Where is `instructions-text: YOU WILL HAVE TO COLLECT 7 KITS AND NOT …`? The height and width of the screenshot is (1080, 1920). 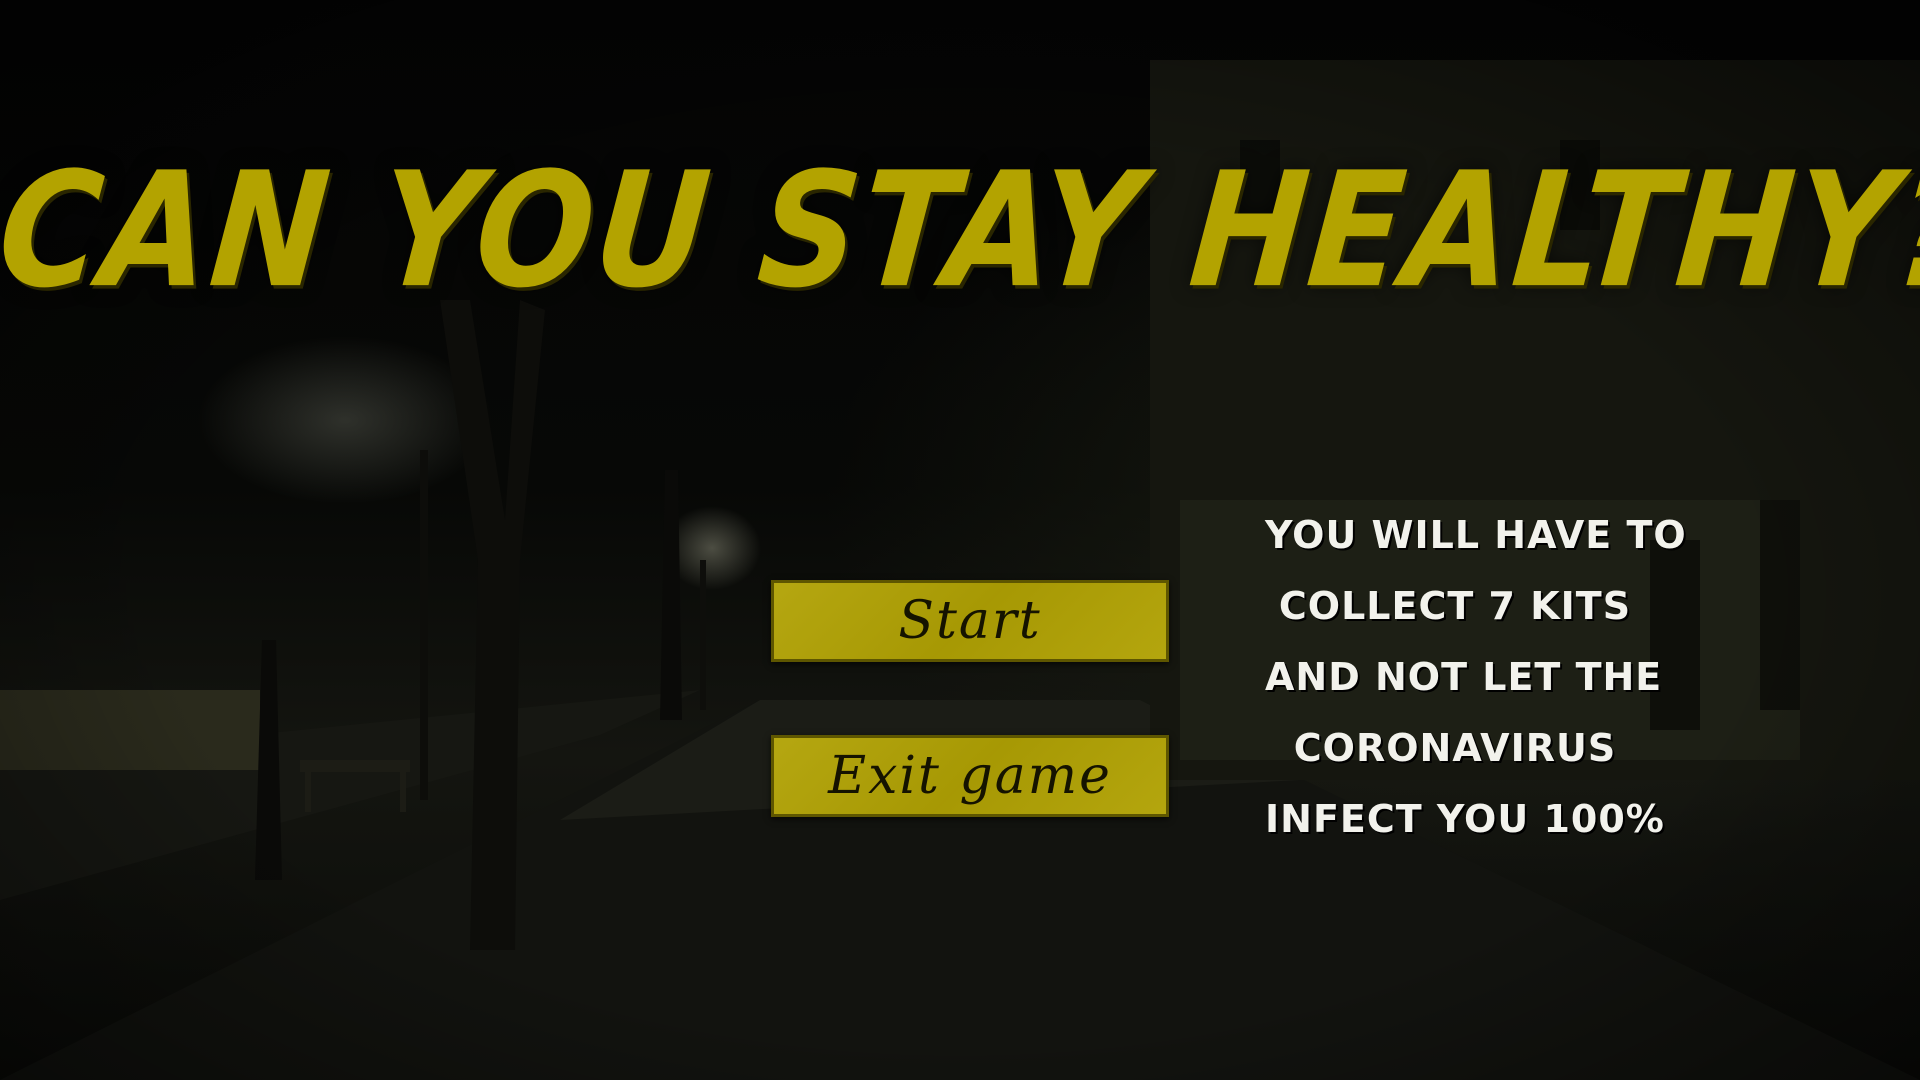
instructions-text: YOU WILL HAVE TO COLLECT 7 KITS AND NOT … is located at coordinates (1476, 677).